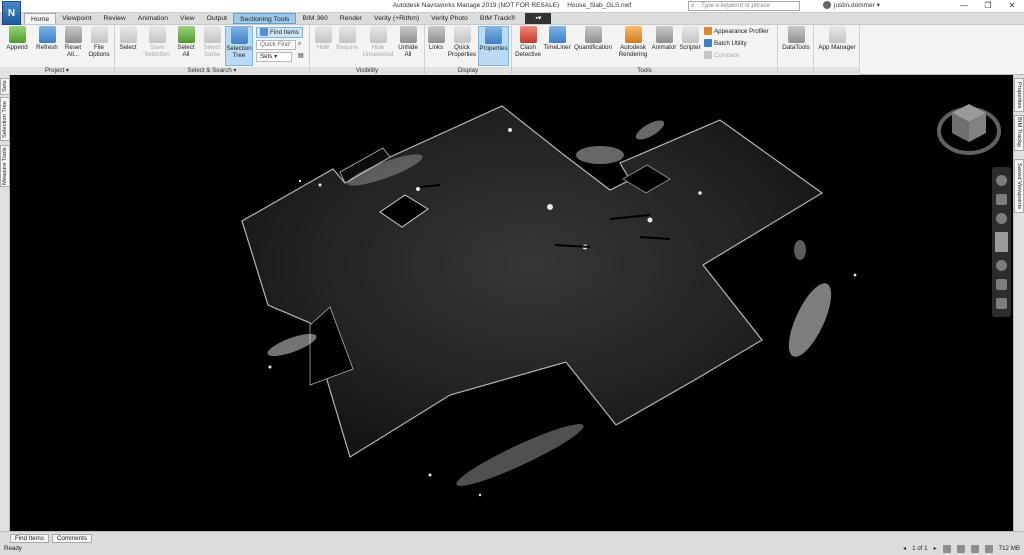 The width and height of the screenshot is (1024, 555). Describe the element at coordinates (5, 86) in the screenshot. I see `side-tab-sets: Sets` at that location.